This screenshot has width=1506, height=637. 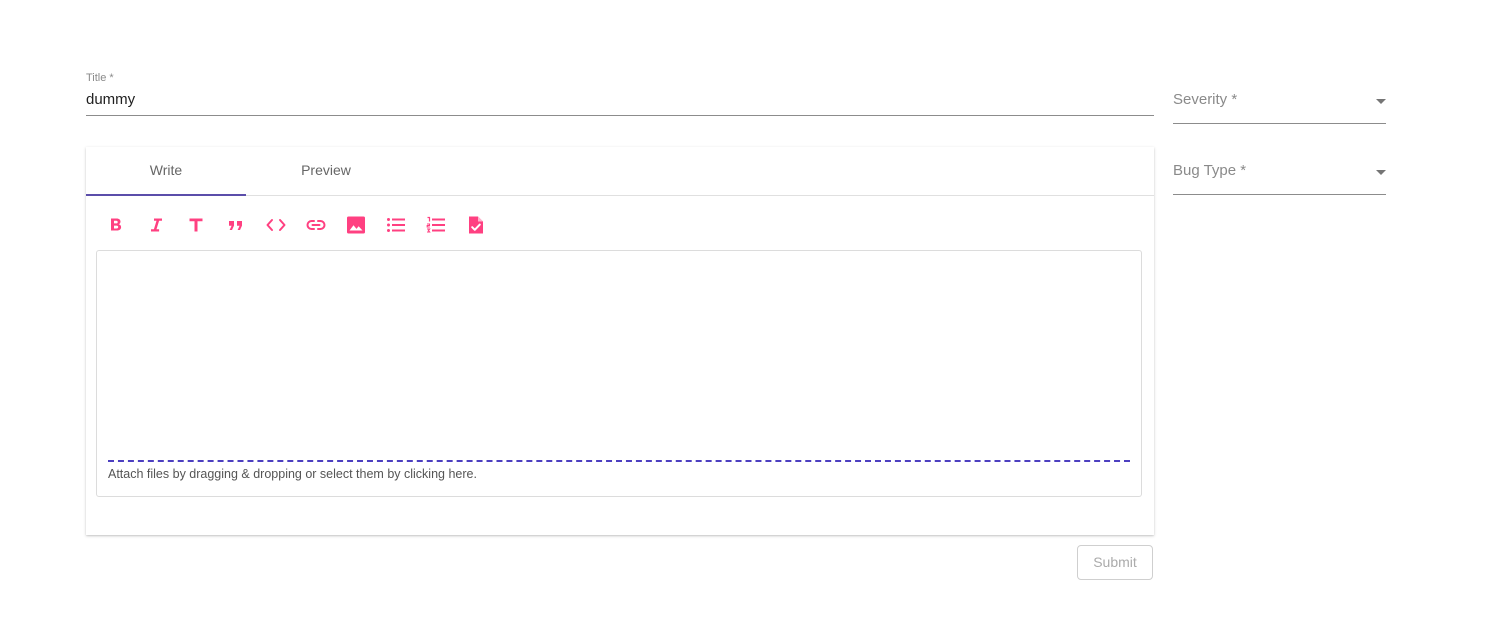 I want to click on title-input, so click(x=620, y=101).